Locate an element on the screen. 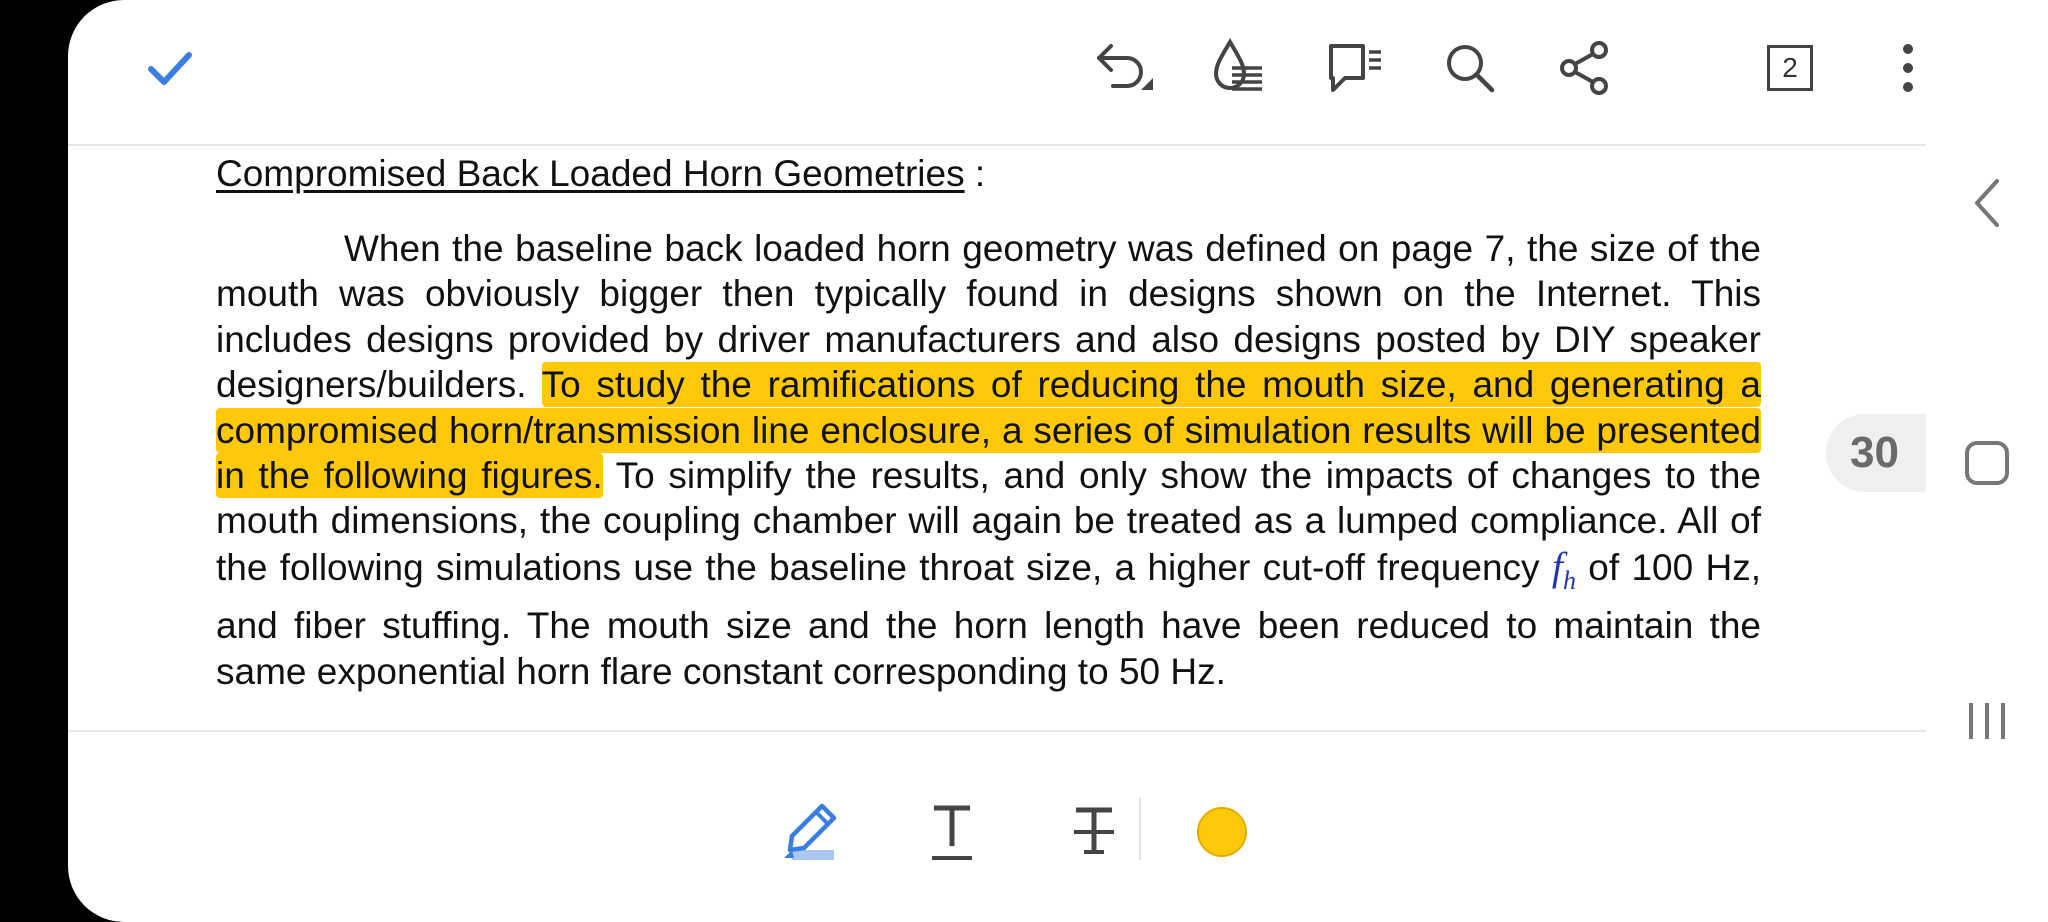 This screenshot has width=2048, height=922. share-button is located at coordinates (1585, 68).